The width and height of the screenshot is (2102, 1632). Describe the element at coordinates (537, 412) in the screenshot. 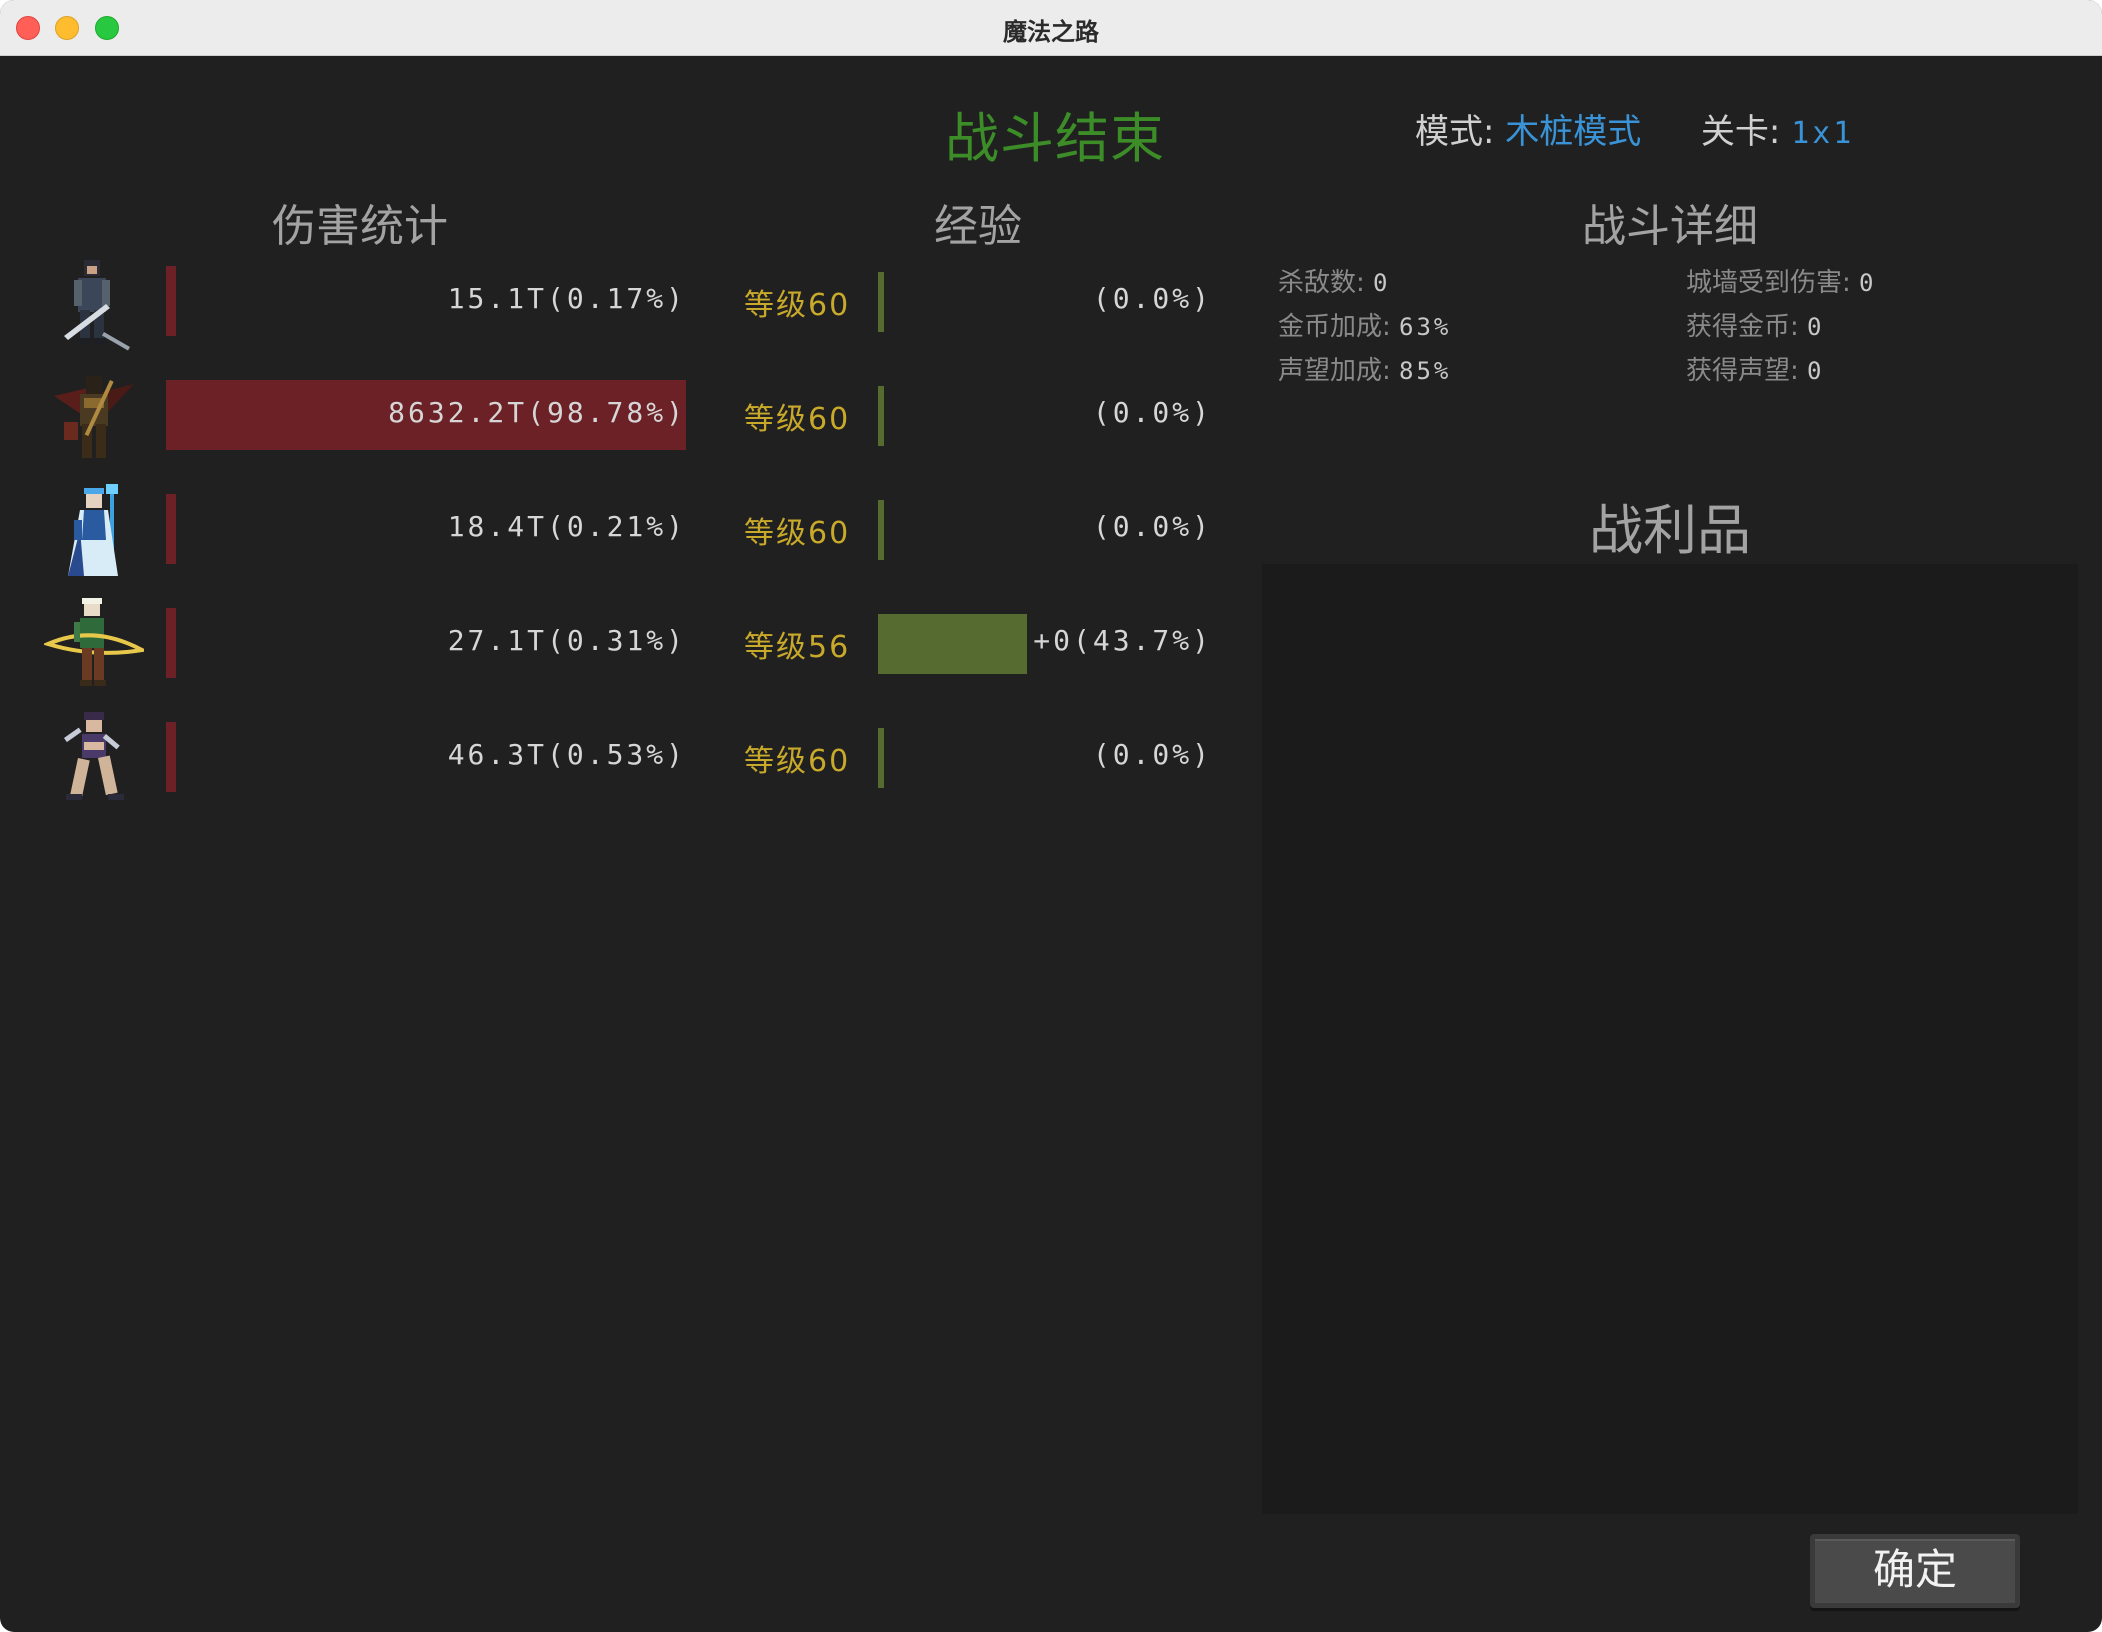

I see `damage-value: 8632.2T(98.78%)` at that location.